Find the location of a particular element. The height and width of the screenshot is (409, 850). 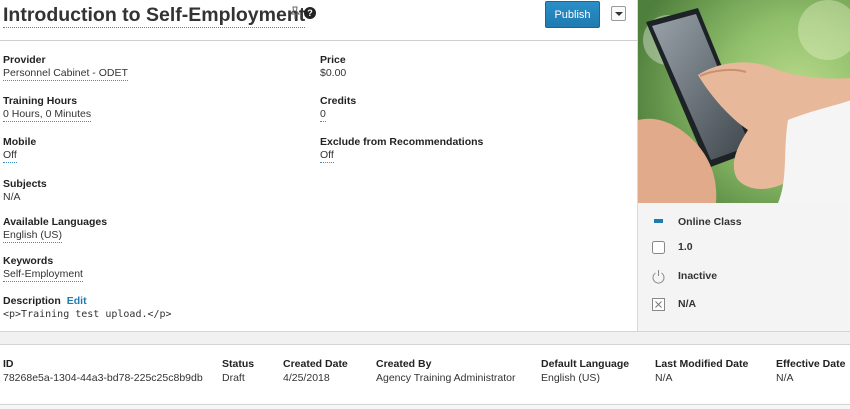

status-text: Inactive is located at coordinates (698, 276).